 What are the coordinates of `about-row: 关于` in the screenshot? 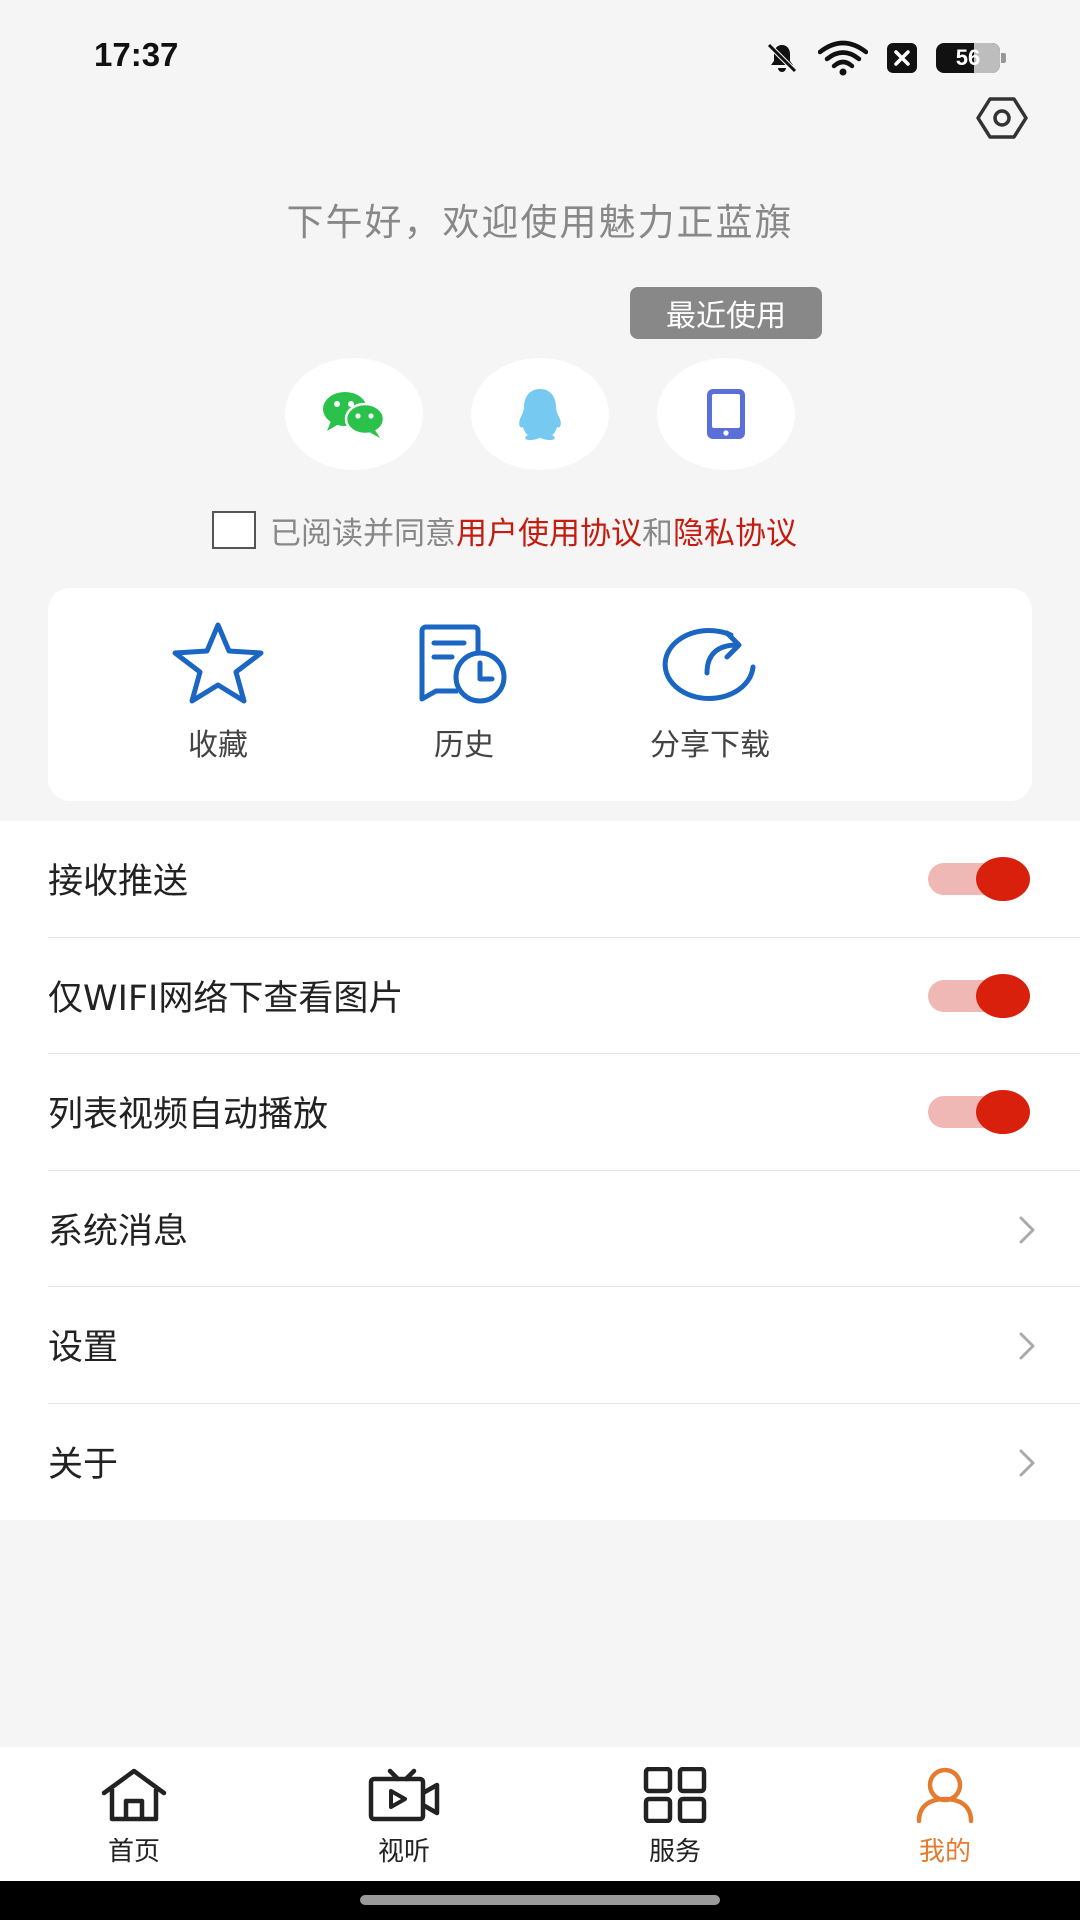 It's located at (564, 1462).